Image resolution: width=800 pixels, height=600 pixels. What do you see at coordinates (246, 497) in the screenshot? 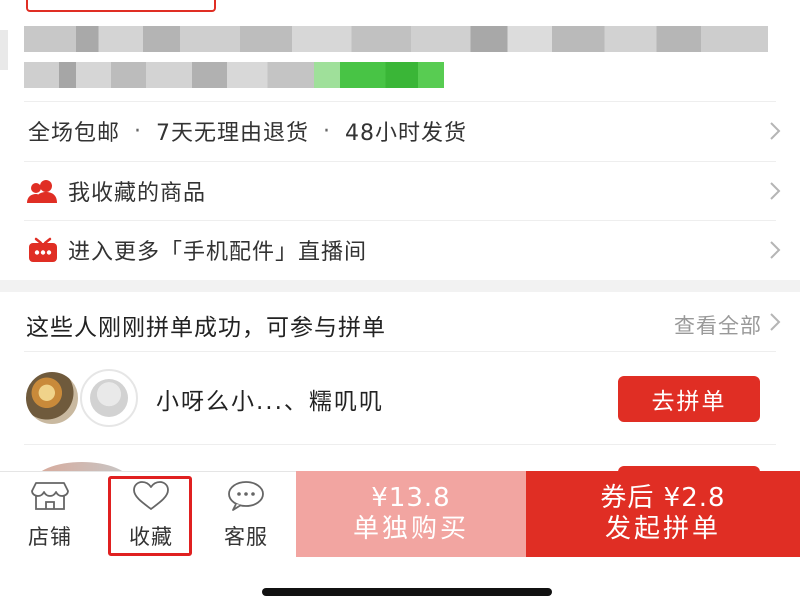
I see `chat-bubble-icon` at bounding box center [246, 497].